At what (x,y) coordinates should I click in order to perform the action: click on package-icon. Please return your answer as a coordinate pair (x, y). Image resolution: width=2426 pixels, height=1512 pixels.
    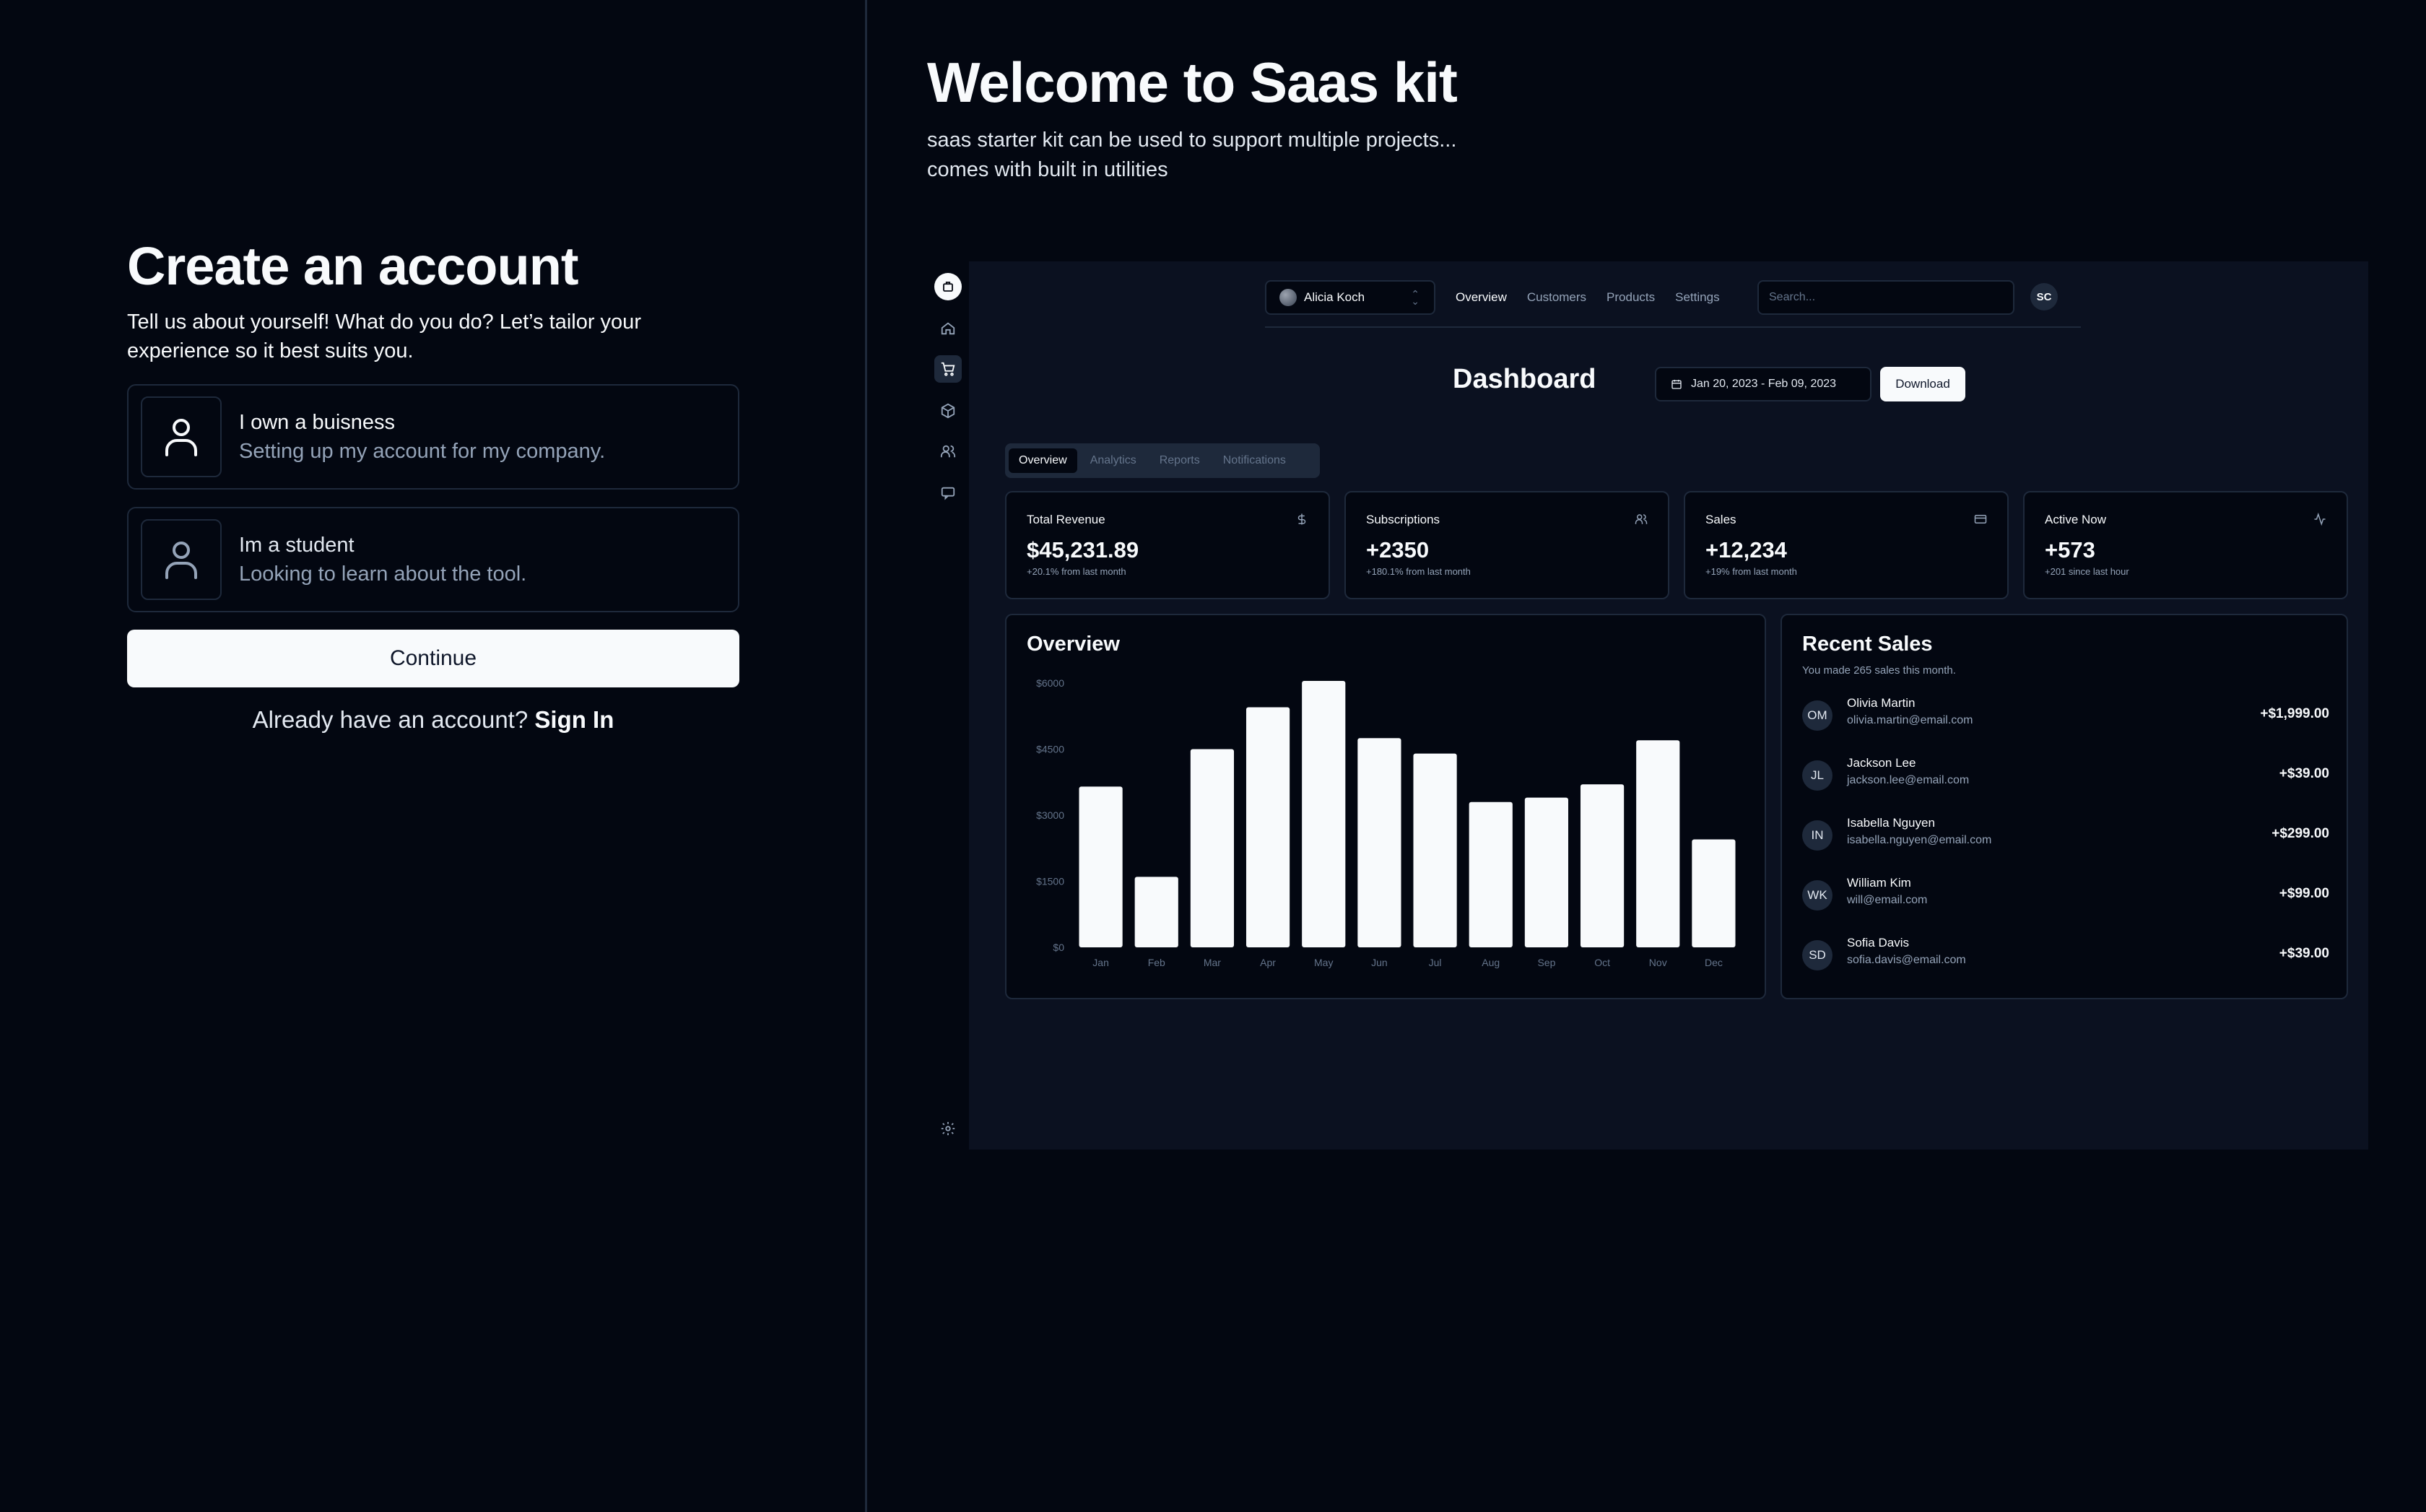
    Looking at the image, I should click on (948, 411).